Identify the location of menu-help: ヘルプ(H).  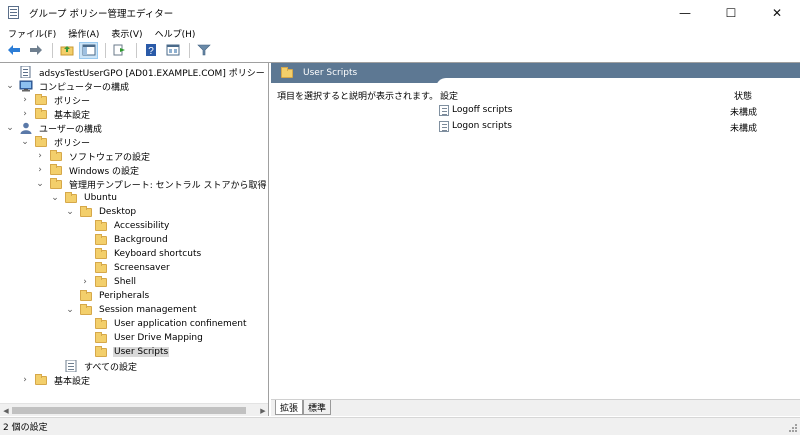
(175, 33).